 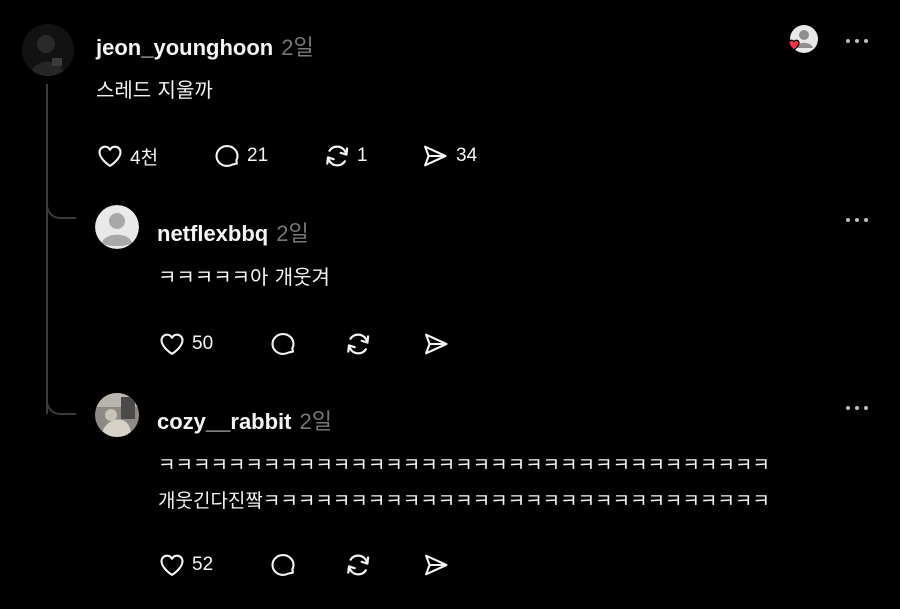 What do you see at coordinates (464, 501) in the screenshot?
I see `comment-text-line: 개웃긴다진짴ㅋㅋㅋㅋㅋㅋㅋㅋㅋㅋㅋㅋㅋㅋㅋㅋㅋㅋㅋㅋㅋㅋㅋㅋㅋㅋㅋㅋㅋ` at bounding box center [464, 501].